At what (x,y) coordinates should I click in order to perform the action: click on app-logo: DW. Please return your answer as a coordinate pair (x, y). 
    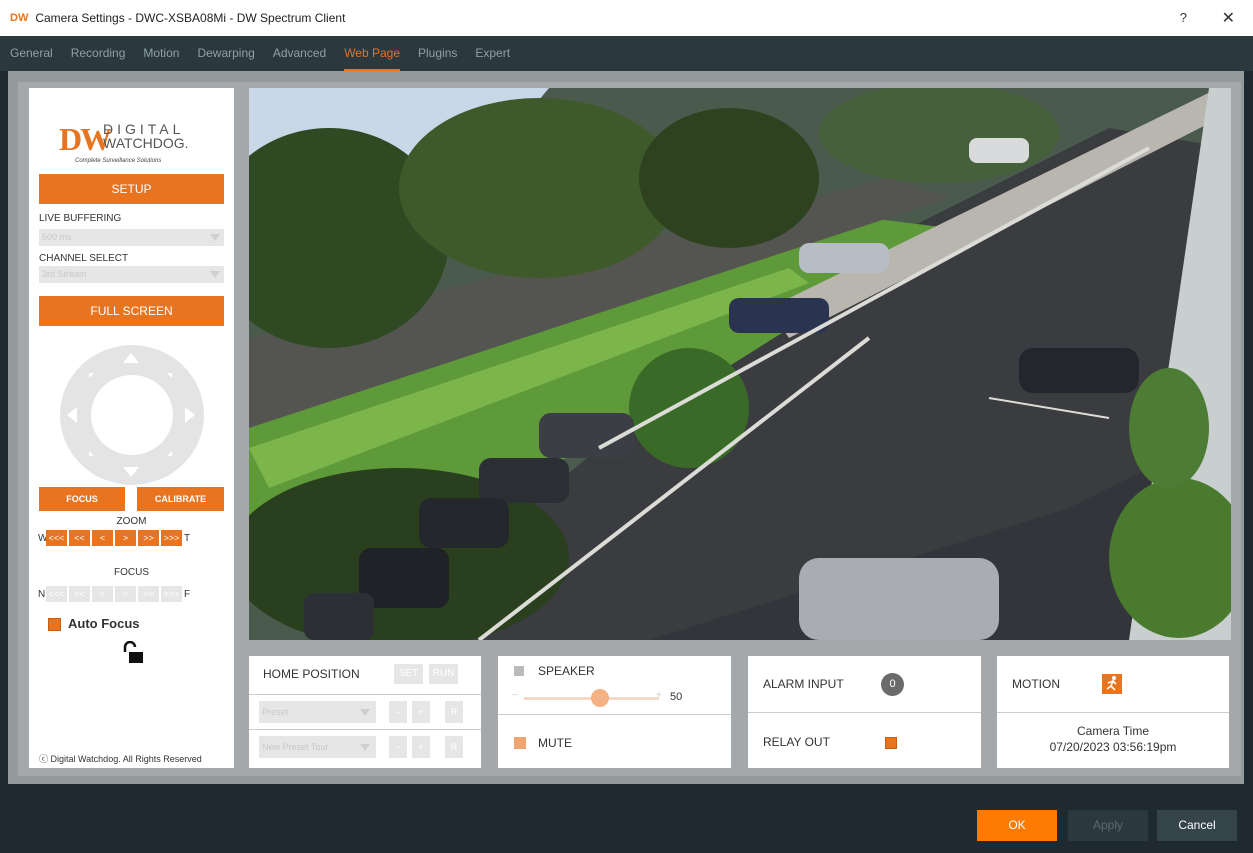
    Looking at the image, I should click on (19, 18).